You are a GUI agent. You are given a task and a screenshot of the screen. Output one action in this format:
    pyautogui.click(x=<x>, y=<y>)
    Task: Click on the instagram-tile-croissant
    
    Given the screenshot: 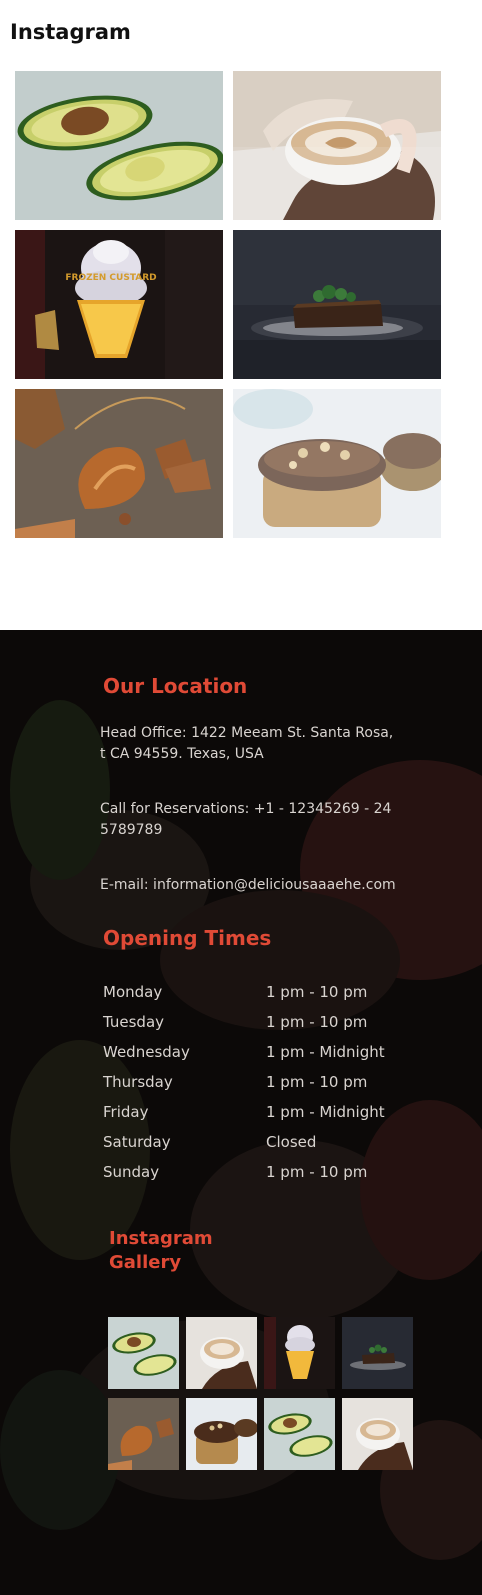 What is the action you would take?
    pyautogui.click(x=119, y=463)
    